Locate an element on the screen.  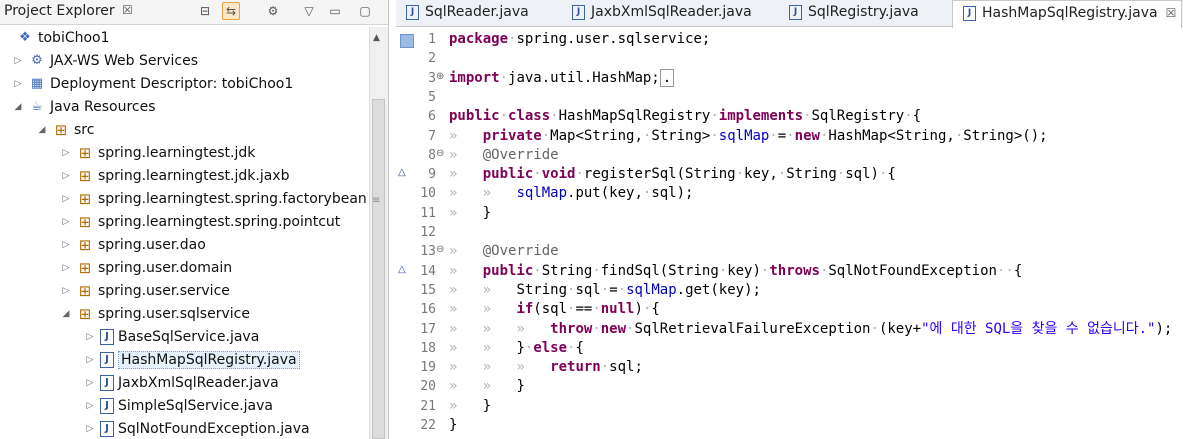
maximize-icon: ▢ is located at coordinates (365, 11).